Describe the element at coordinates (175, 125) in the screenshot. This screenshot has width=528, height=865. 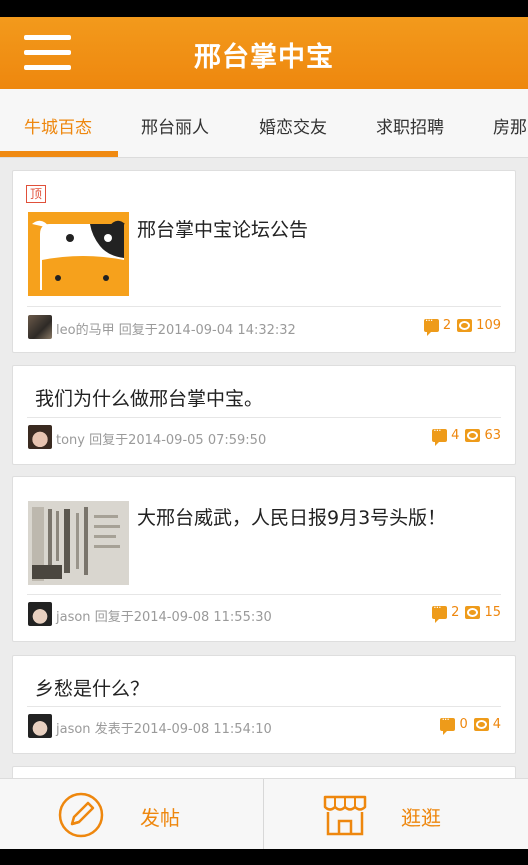
I see `tab-liren: 邢台丽人` at that location.